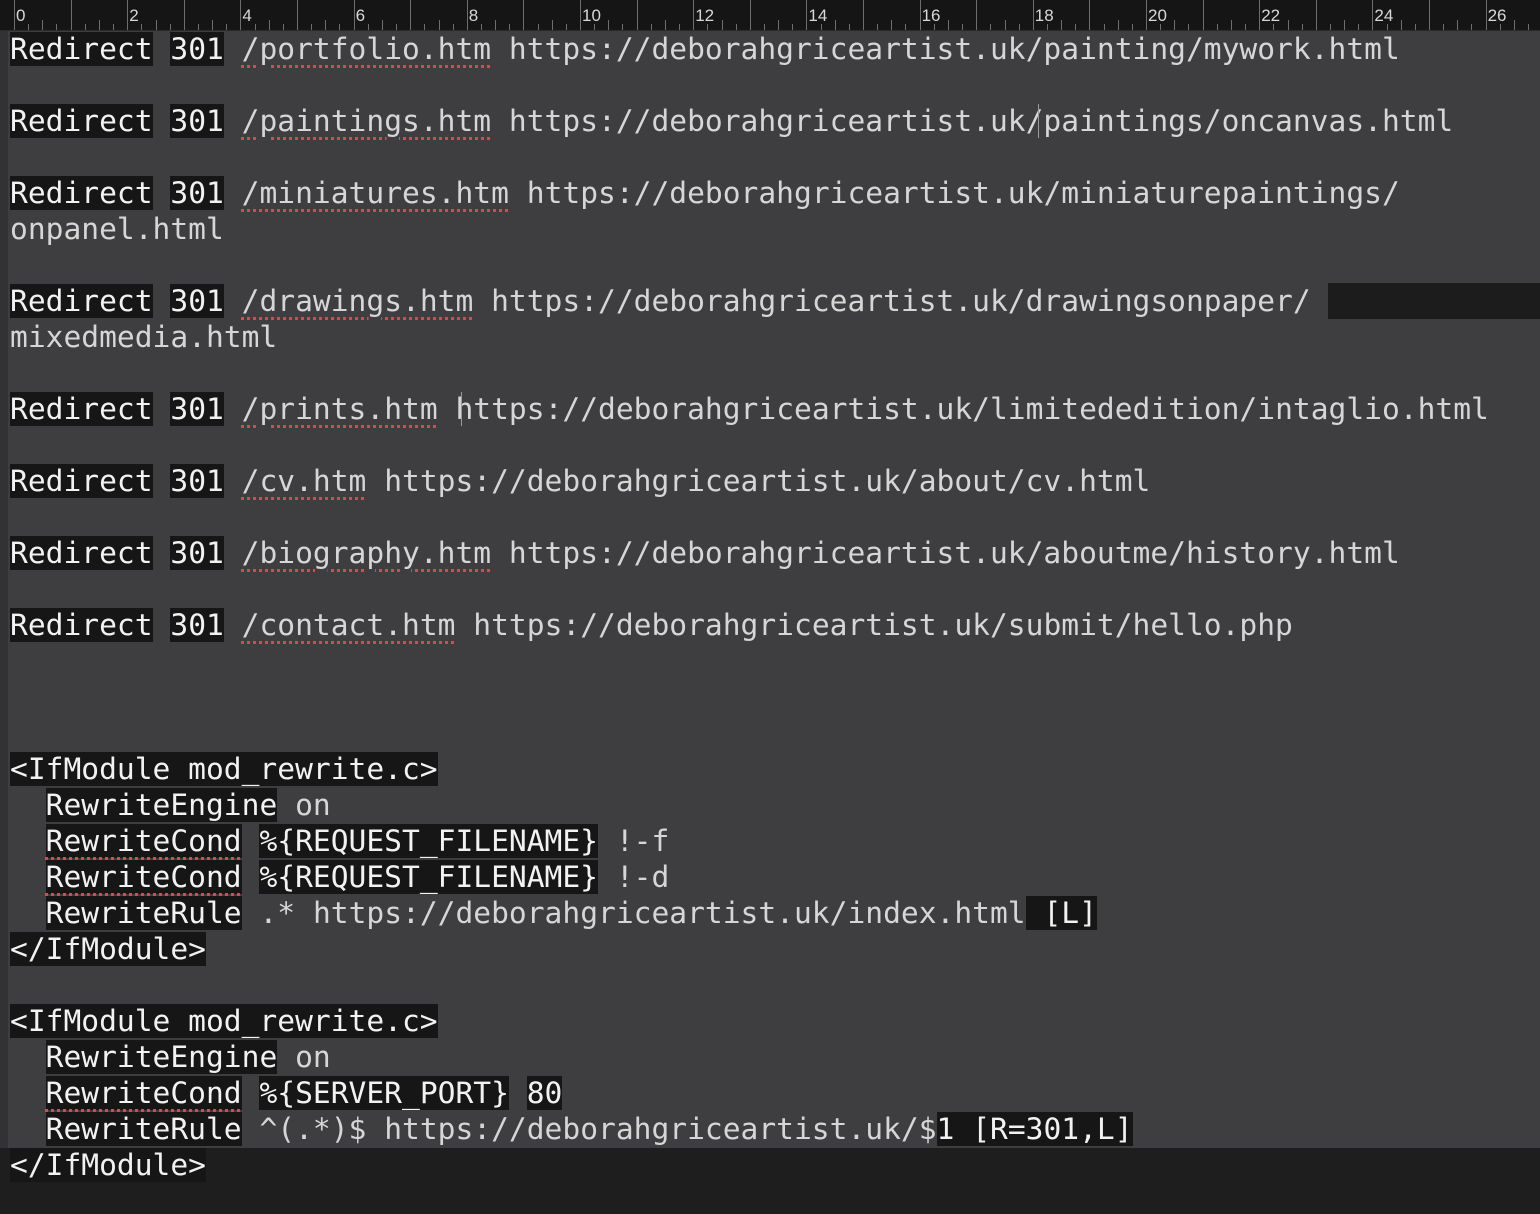  What do you see at coordinates (170, 1057) in the screenshot?
I see `rewrite-engine-line-2: RewriteEngine on` at bounding box center [170, 1057].